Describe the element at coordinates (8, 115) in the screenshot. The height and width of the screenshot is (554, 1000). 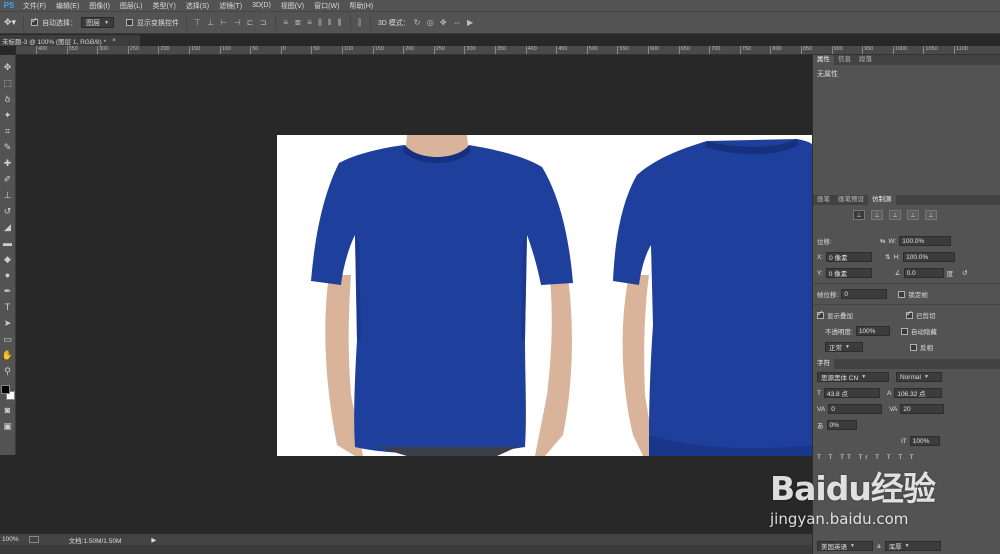
I see `magic-wand-tool-icon: ✦` at that location.